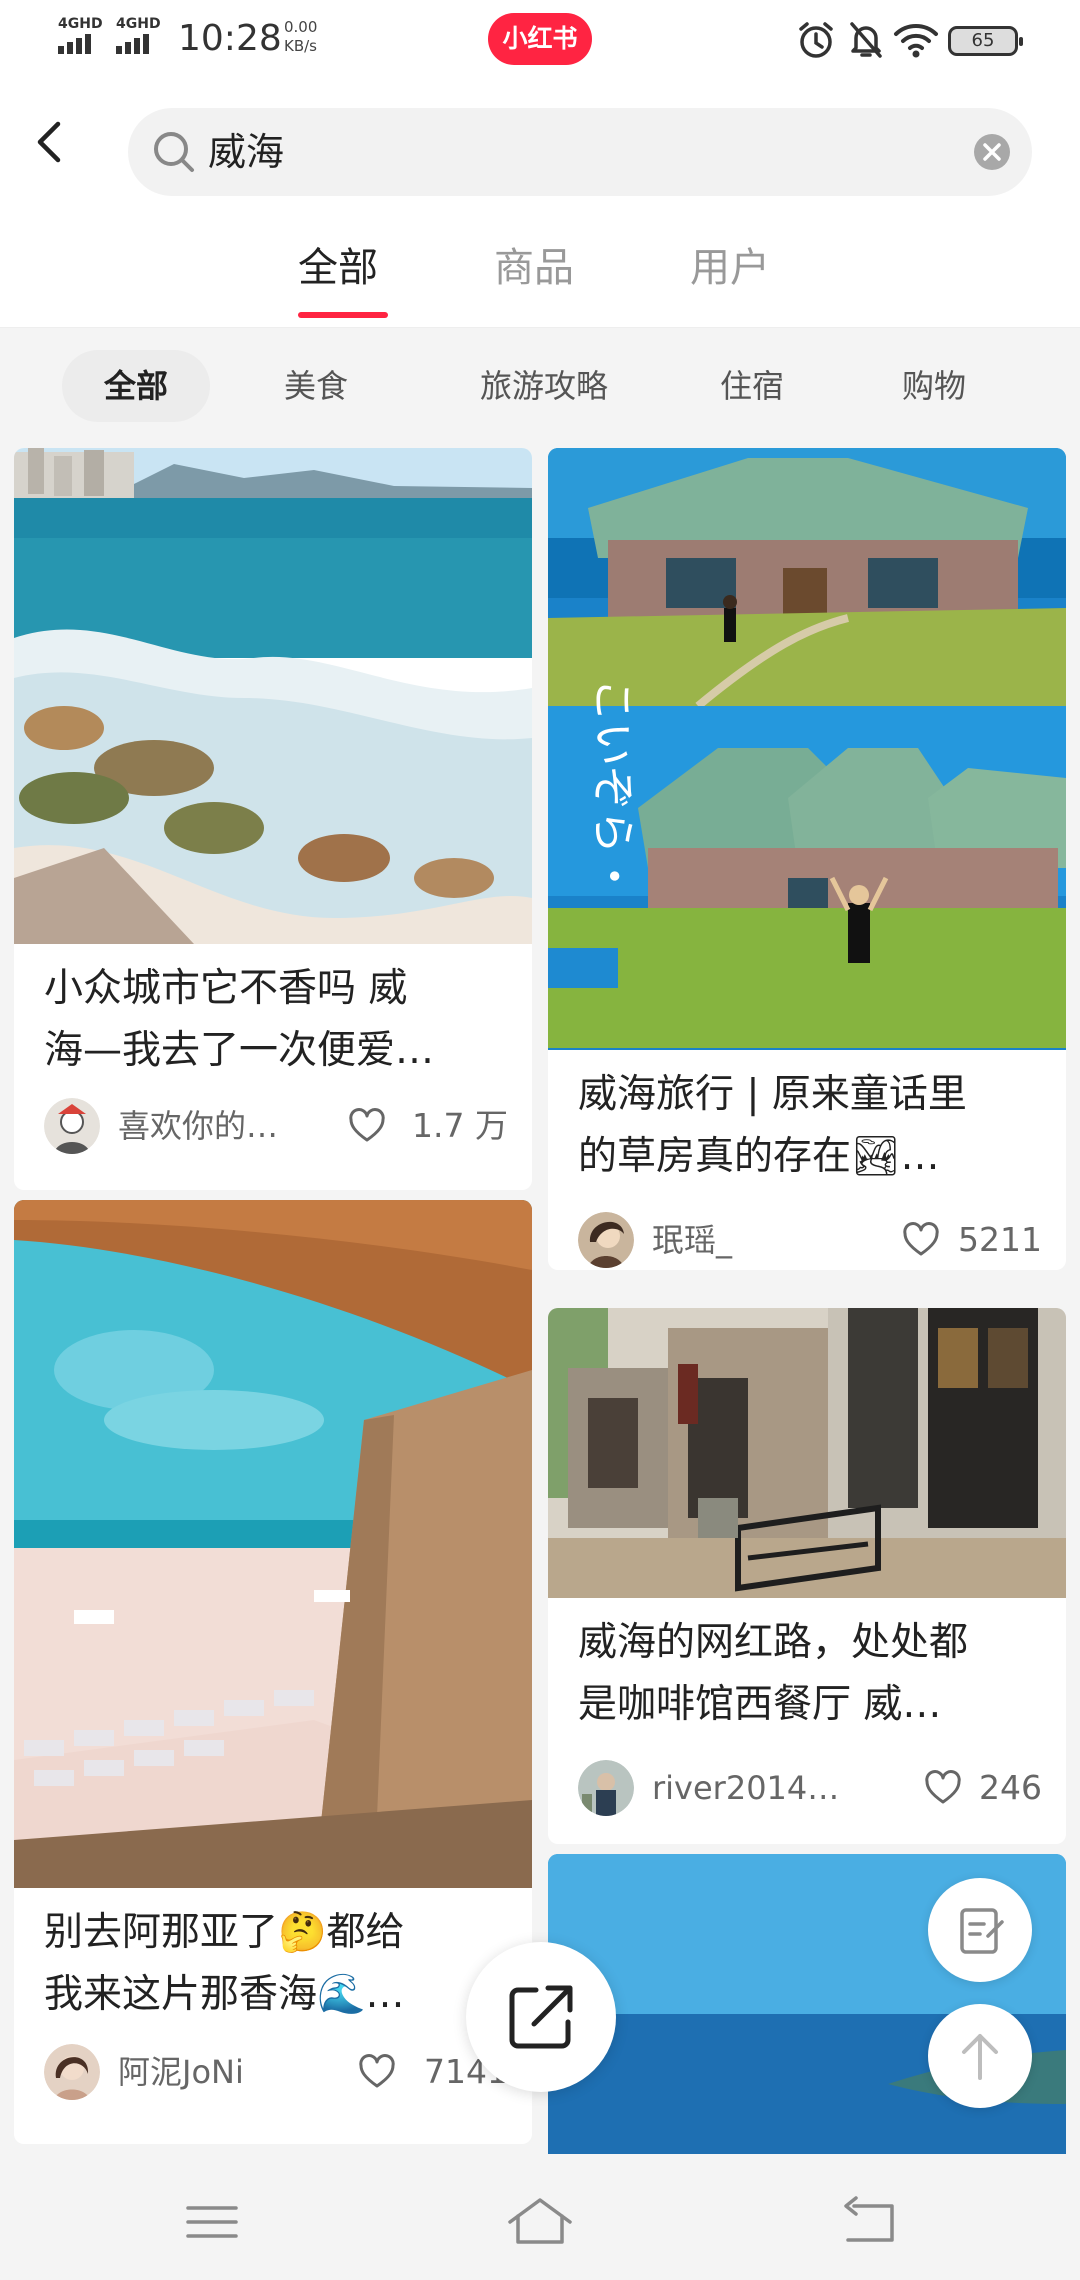 Image resolution: width=1080 pixels, height=2280 pixels. I want to click on edit-note-icon, so click(982, 1931).